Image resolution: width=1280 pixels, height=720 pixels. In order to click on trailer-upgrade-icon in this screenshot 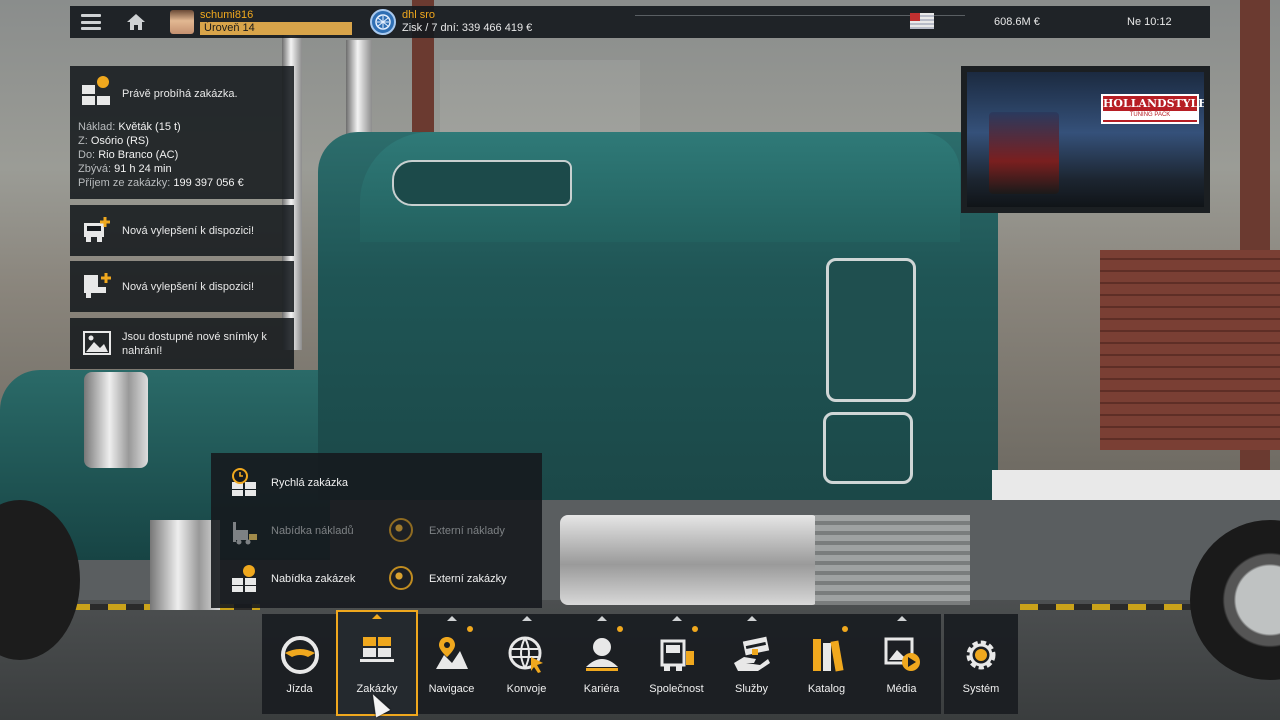, I will do `click(97, 286)`.